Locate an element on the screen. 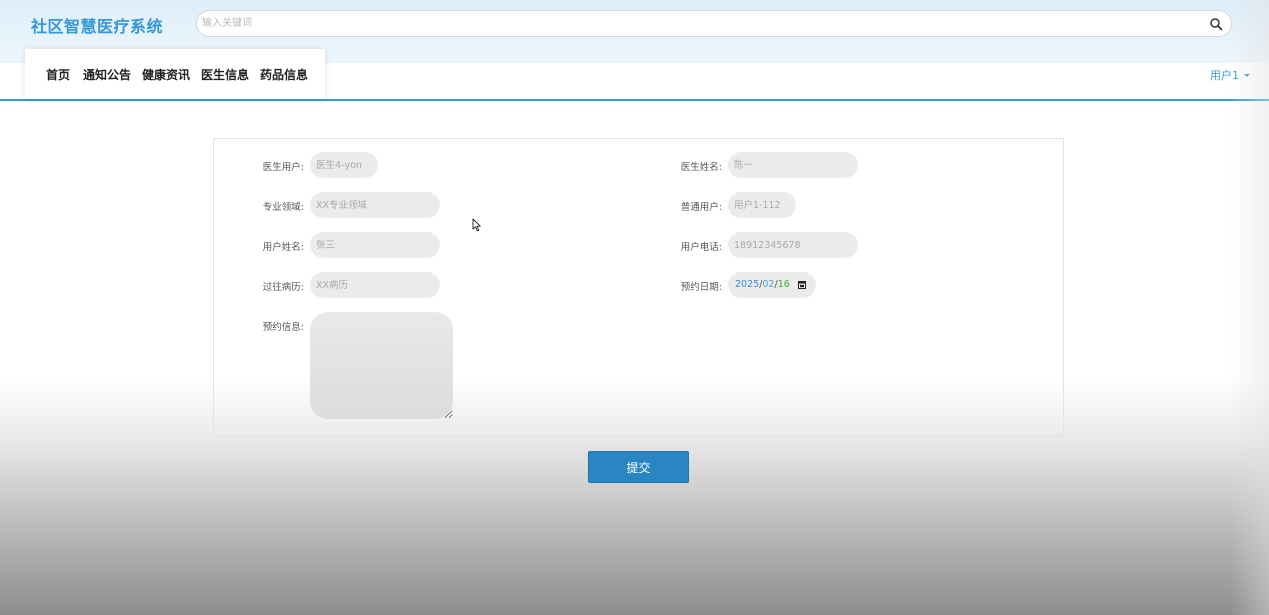 The height and width of the screenshot is (615, 1269). normal-user-label: 普通用户: is located at coordinates (701, 207).